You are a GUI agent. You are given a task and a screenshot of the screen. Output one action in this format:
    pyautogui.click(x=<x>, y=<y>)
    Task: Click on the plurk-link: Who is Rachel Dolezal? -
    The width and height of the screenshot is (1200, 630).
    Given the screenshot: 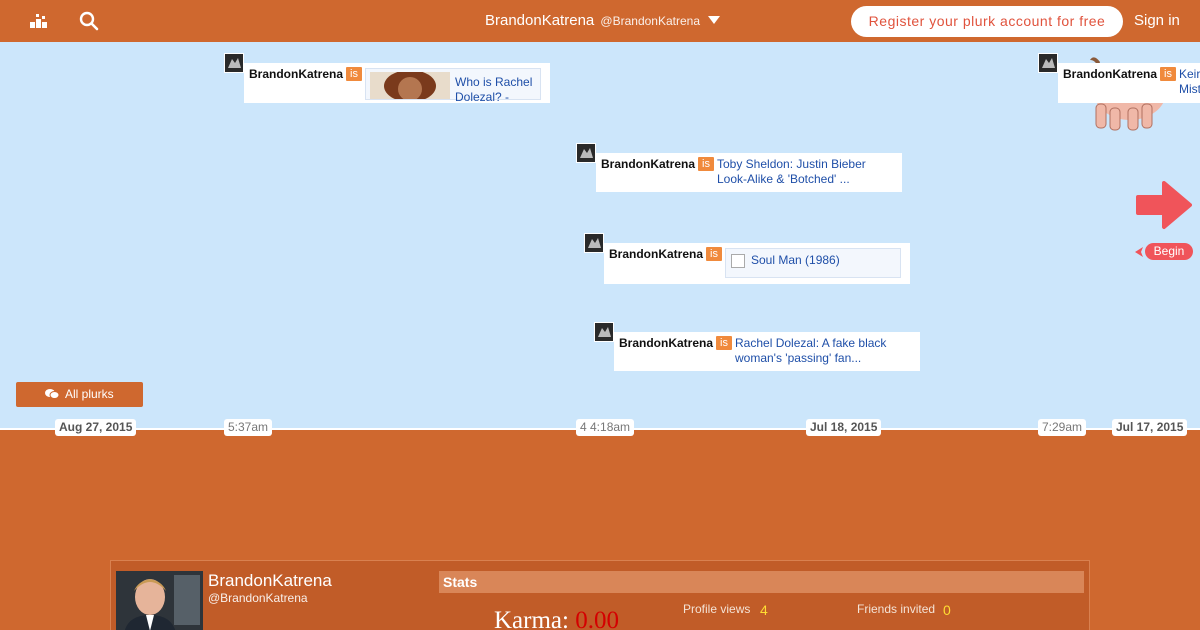 What is the action you would take?
    pyautogui.click(x=497, y=90)
    